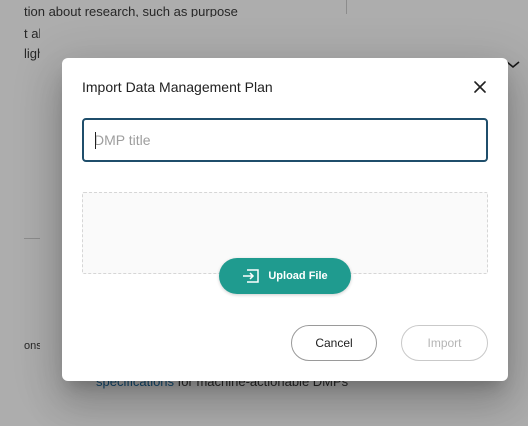  I want to click on upload-file-button: Upload File, so click(285, 276).